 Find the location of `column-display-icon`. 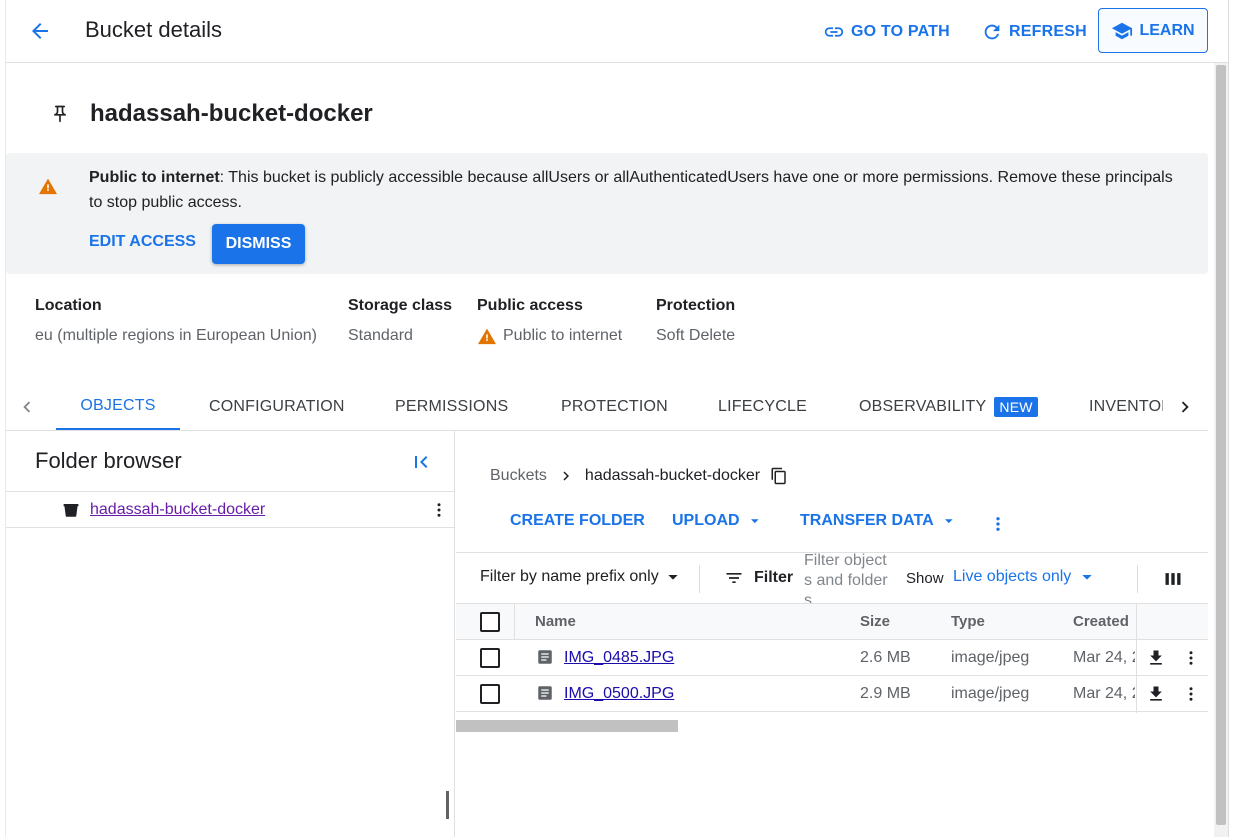

column-display-icon is located at coordinates (1173, 579).